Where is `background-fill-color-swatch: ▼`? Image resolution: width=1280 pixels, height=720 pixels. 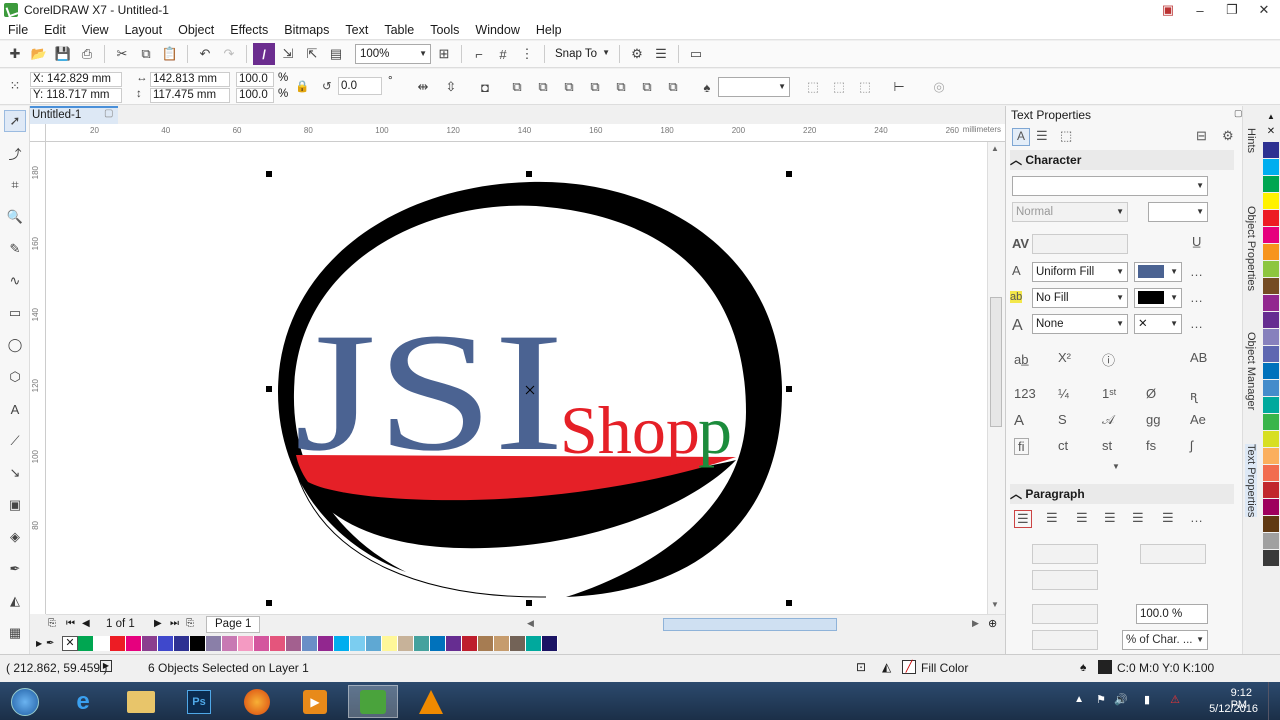
background-fill-color-swatch: ▼ is located at coordinates (1158, 298).